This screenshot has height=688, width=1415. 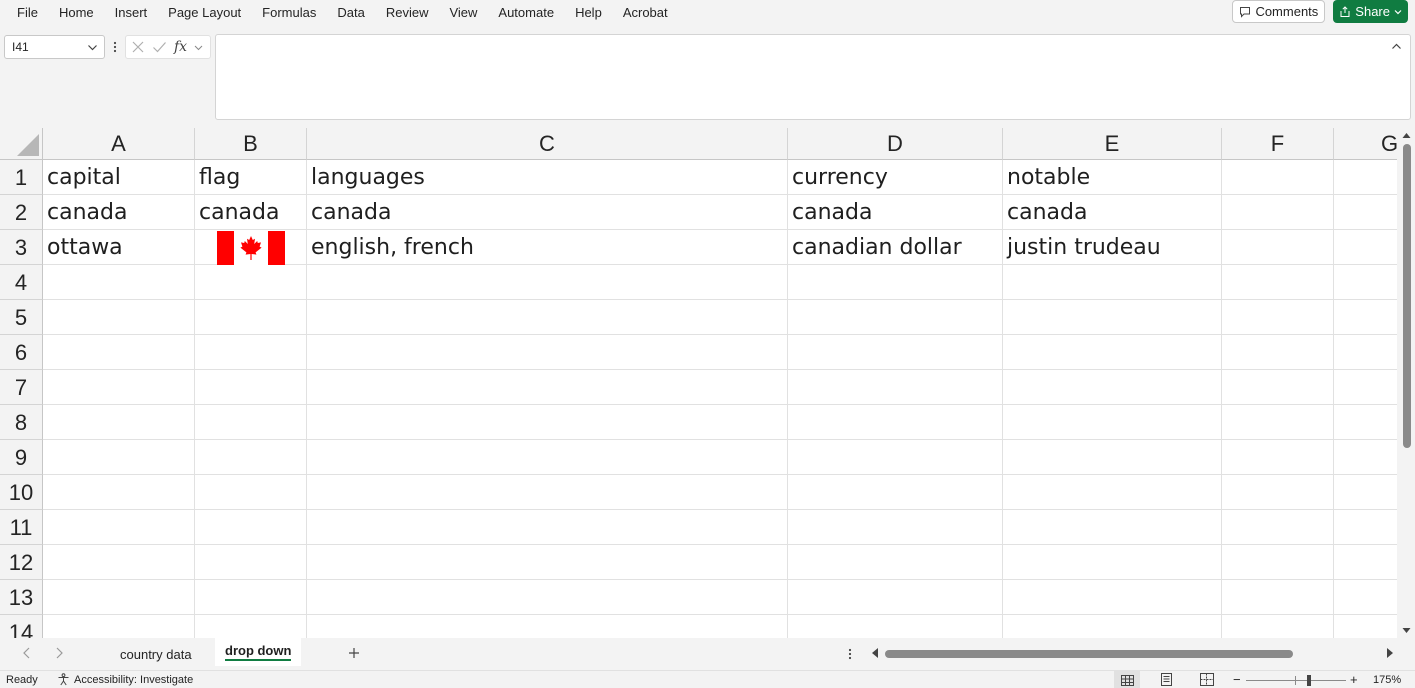 I want to click on insert-function-button: fx, so click(x=180, y=47).